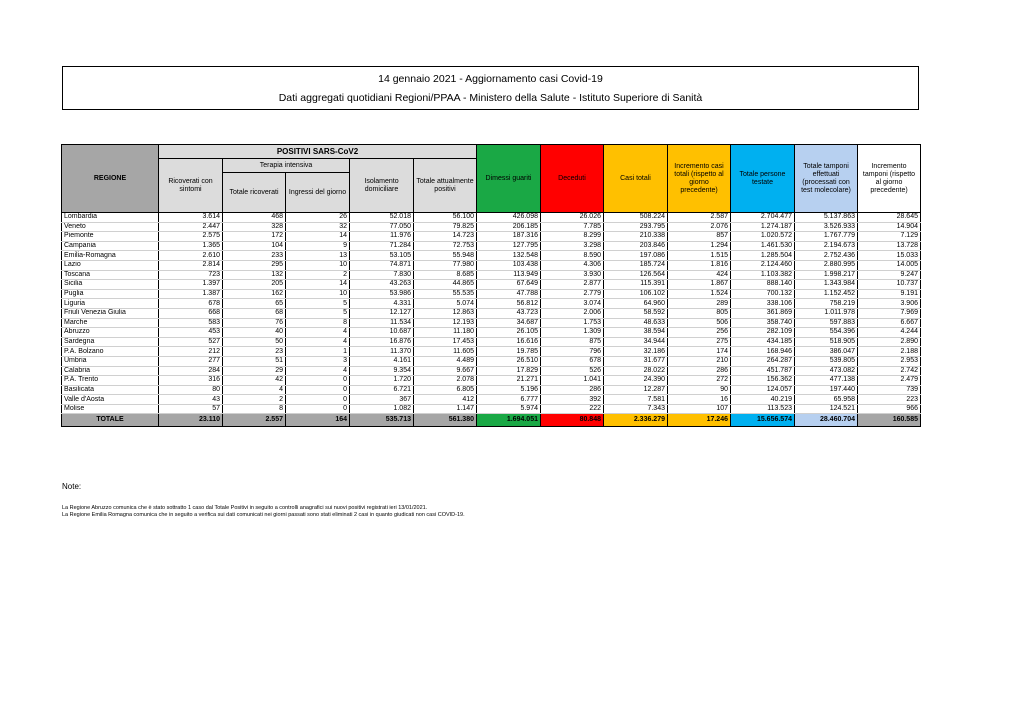 Image resolution: width=1024 pixels, height=725 pixels. What do you see at coordinates (508, 217) in the screenshot?
I see `value-cell: 426.098` at bounding box center [508, 217].